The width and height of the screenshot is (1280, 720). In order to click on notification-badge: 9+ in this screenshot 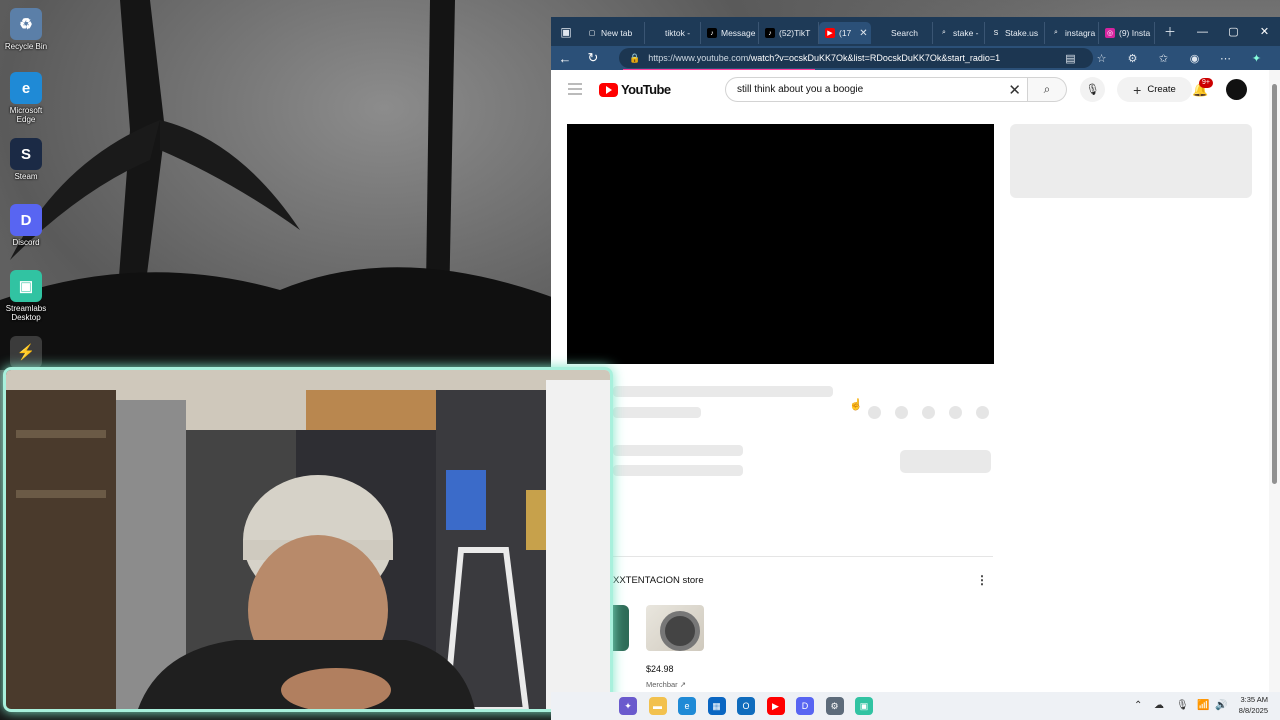, I will do `click(1206, 83)`.